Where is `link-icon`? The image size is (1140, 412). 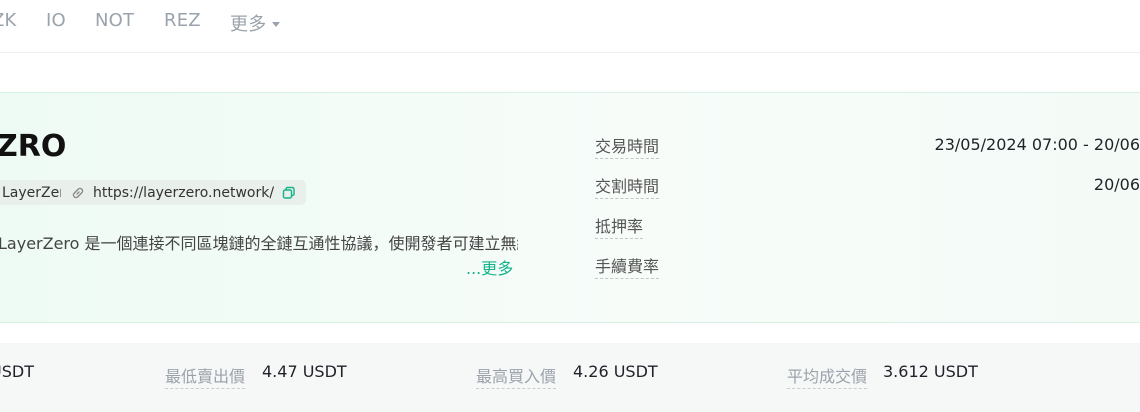
link-icon is located at coordinates (78, 193).